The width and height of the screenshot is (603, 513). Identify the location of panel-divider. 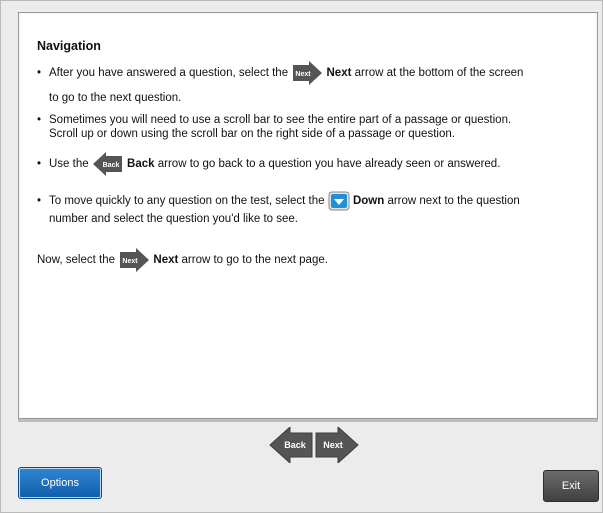
(308, 420).